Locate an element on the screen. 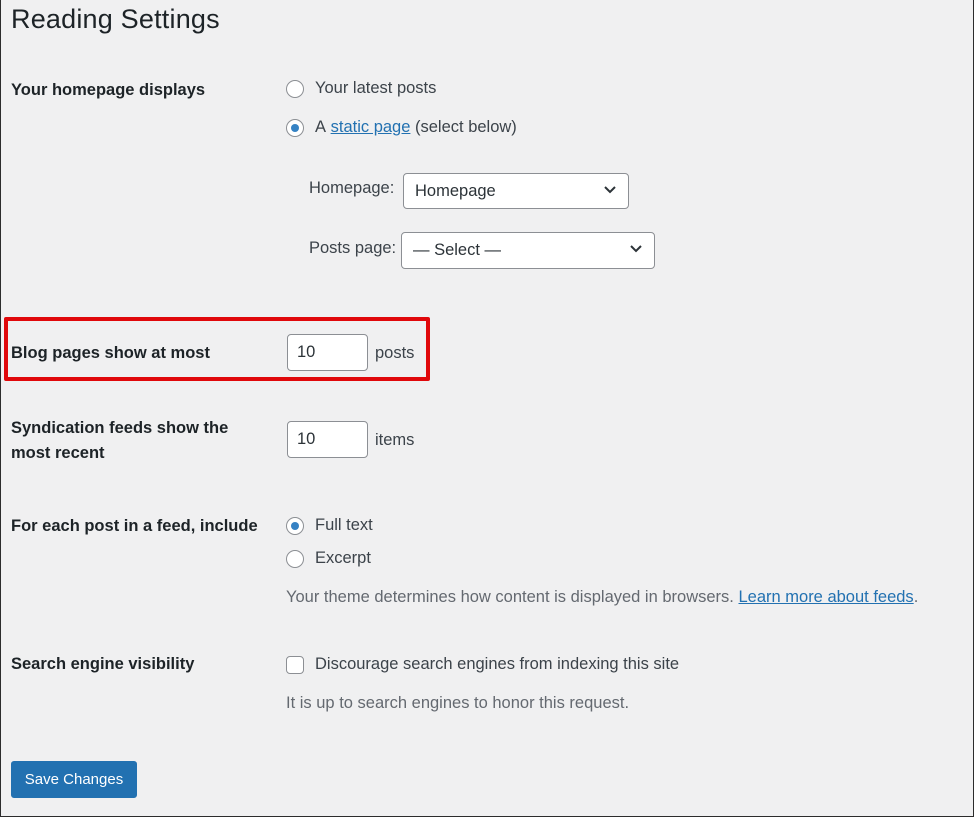  radio-full-text: Full text is located at coordinates (329, 525).